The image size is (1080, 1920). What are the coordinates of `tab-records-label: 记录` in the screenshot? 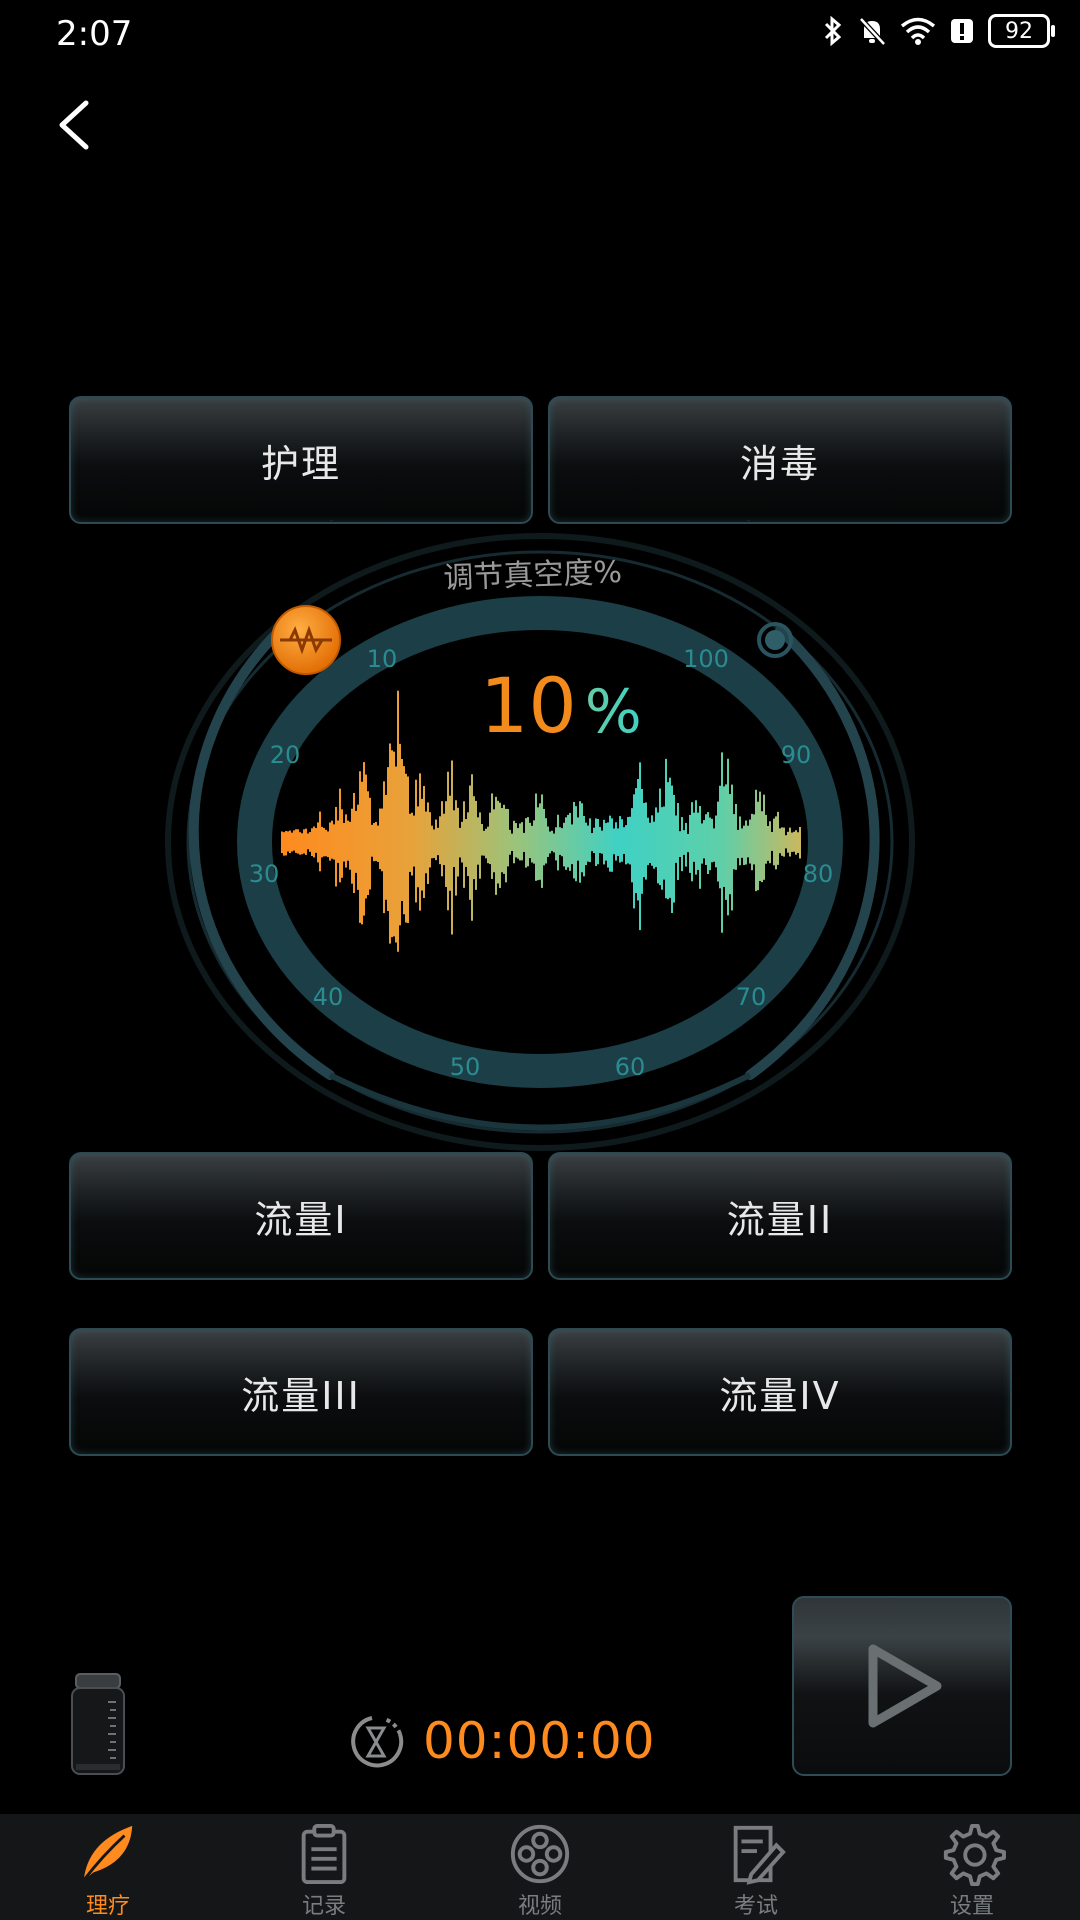 It's located at (323, 1906).